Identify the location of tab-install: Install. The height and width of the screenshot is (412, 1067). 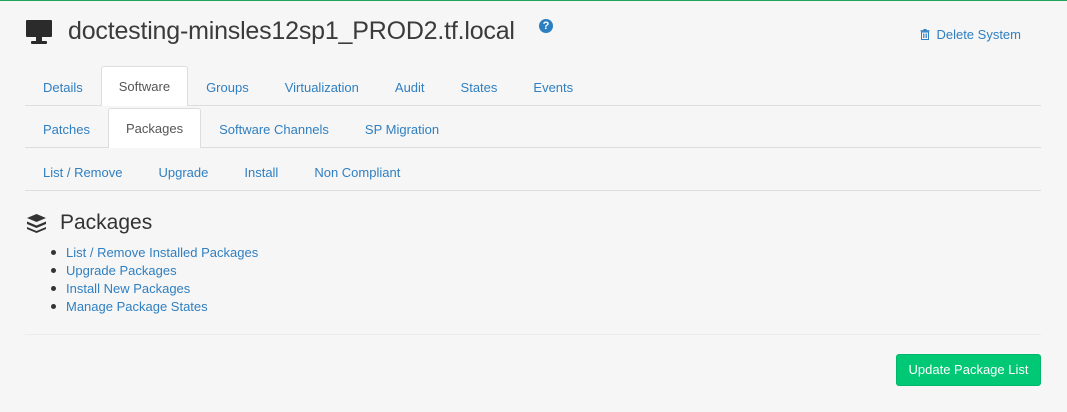
(261, 171).